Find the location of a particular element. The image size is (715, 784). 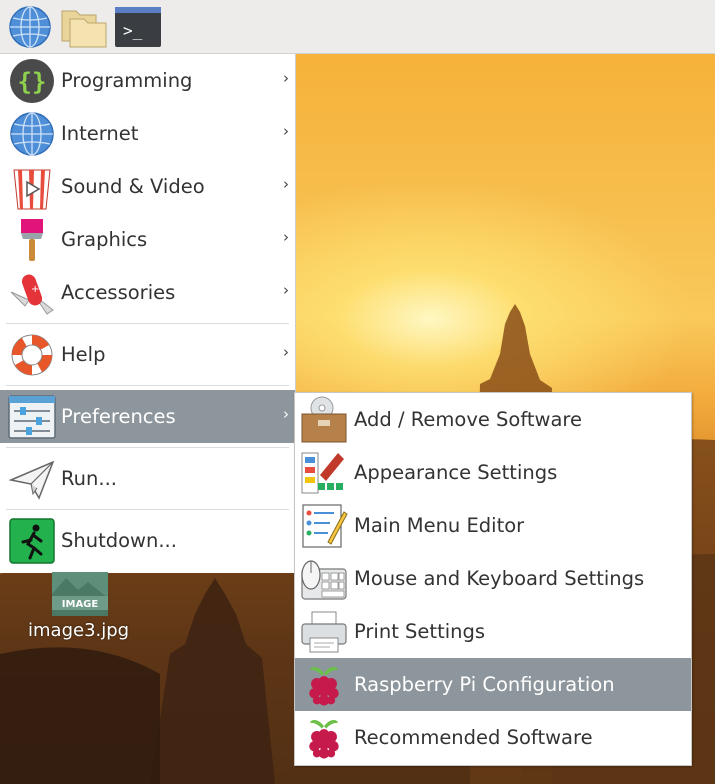

menu-item-internet: Internet › is located at coordinates (147, 133).